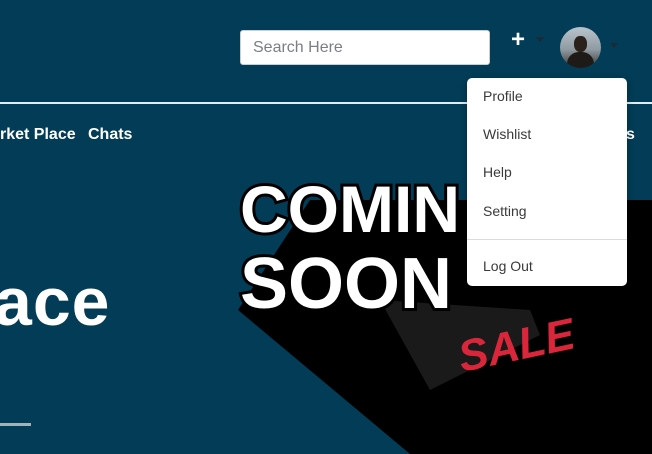  I want to click on user-dropdown-menu: Profile Wishlist Help Setting Log Out, so click(547, 182).